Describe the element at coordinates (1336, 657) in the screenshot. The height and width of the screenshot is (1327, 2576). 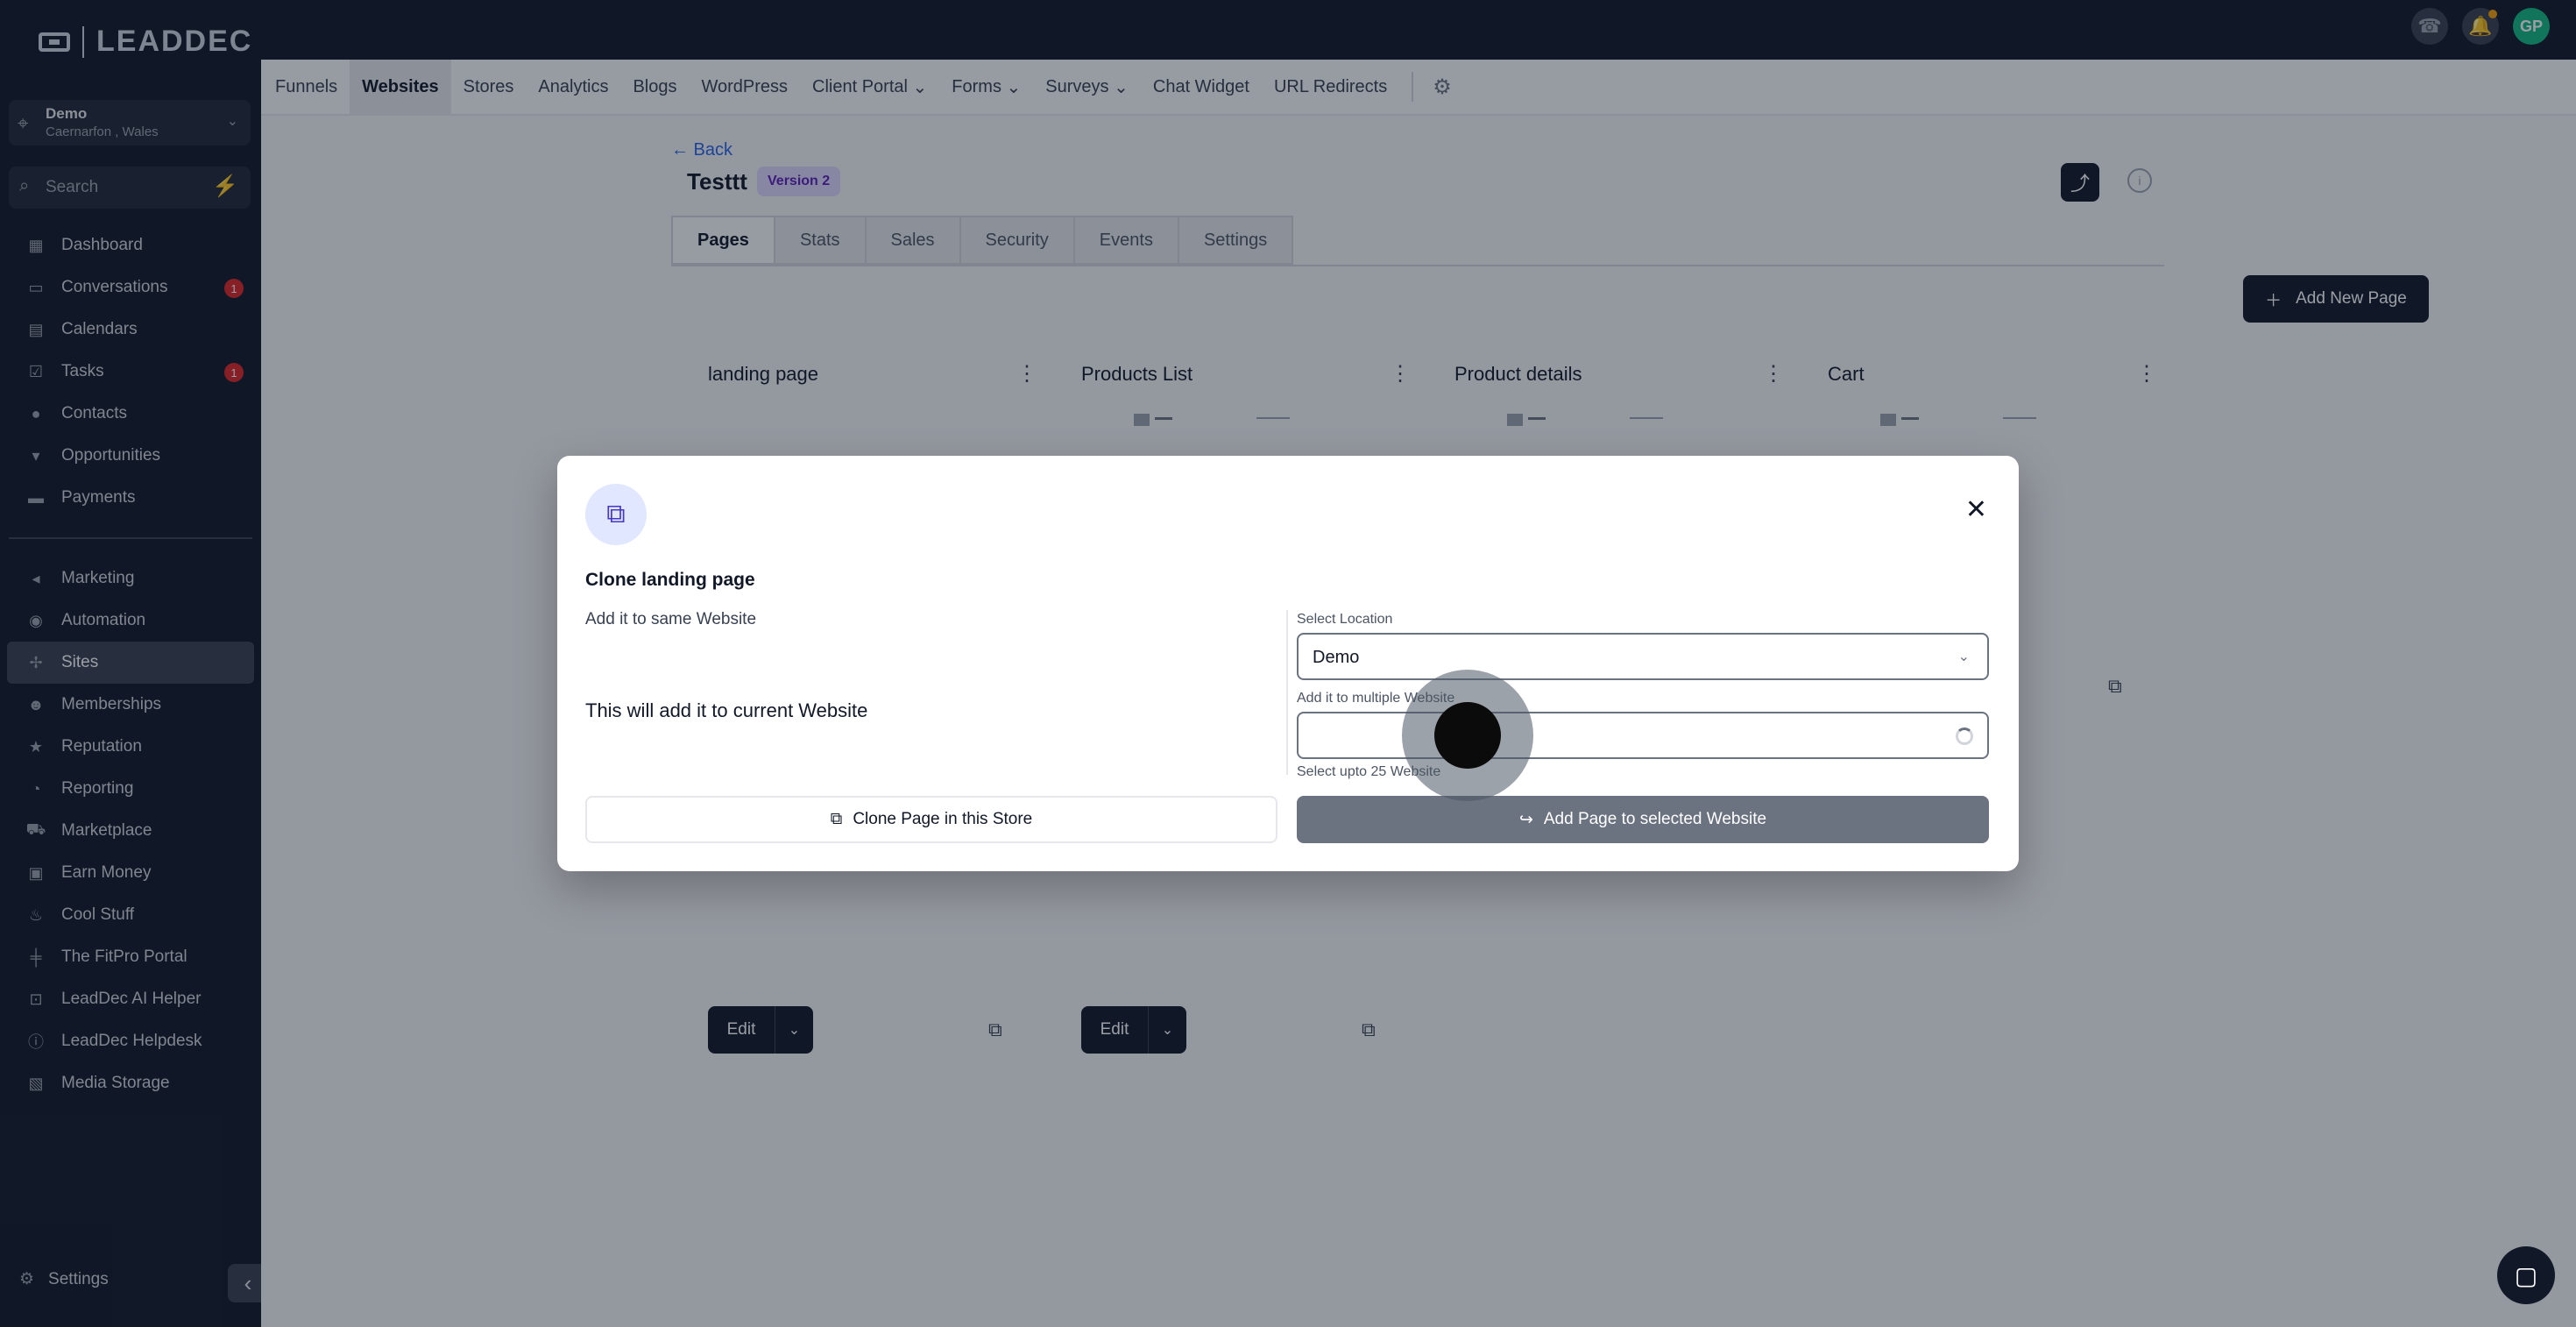
I see `location-select-value: Demo` at that location.